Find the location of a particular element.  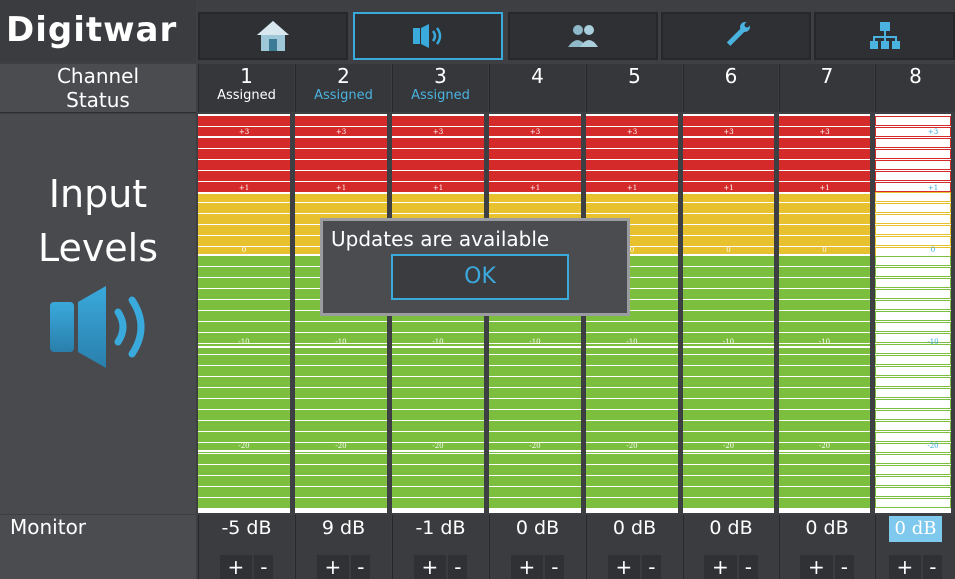

monitor-value: 9 dB is located at coordinates (343, 528).